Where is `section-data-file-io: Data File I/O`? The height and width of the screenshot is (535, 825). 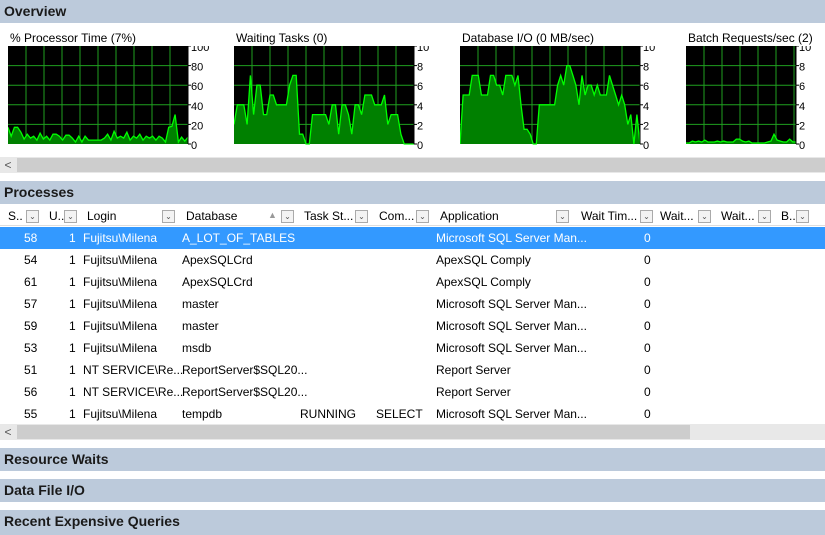 section-data-file-io: Data File I/O is located at coordinates (412, 490).